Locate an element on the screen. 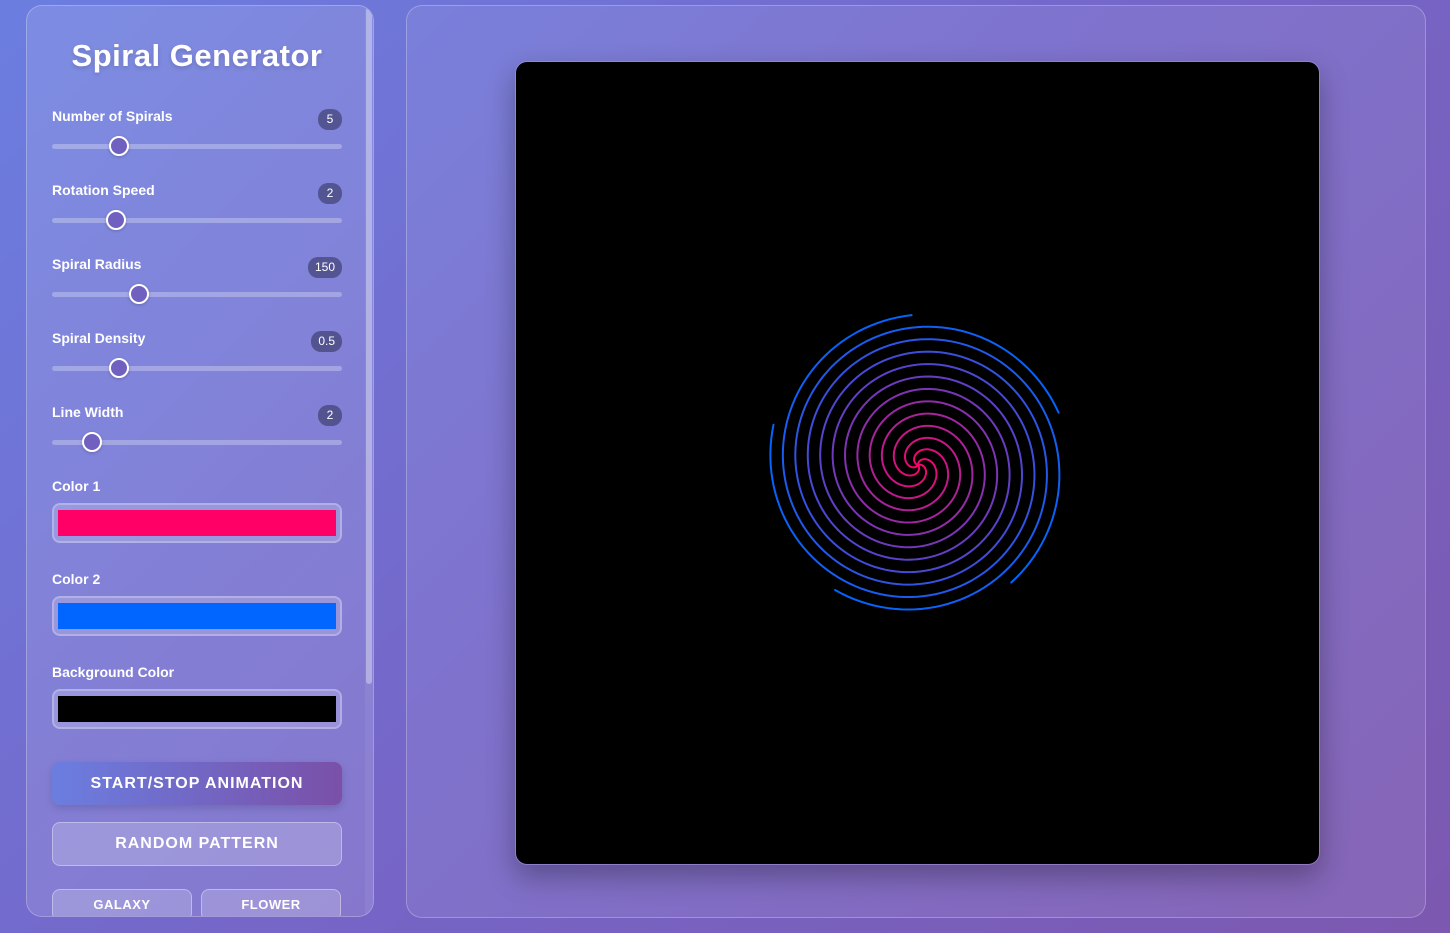 This screenshot has width=1450, height=933. radius-value-badge: 150 is located at coordinates (324, 267).